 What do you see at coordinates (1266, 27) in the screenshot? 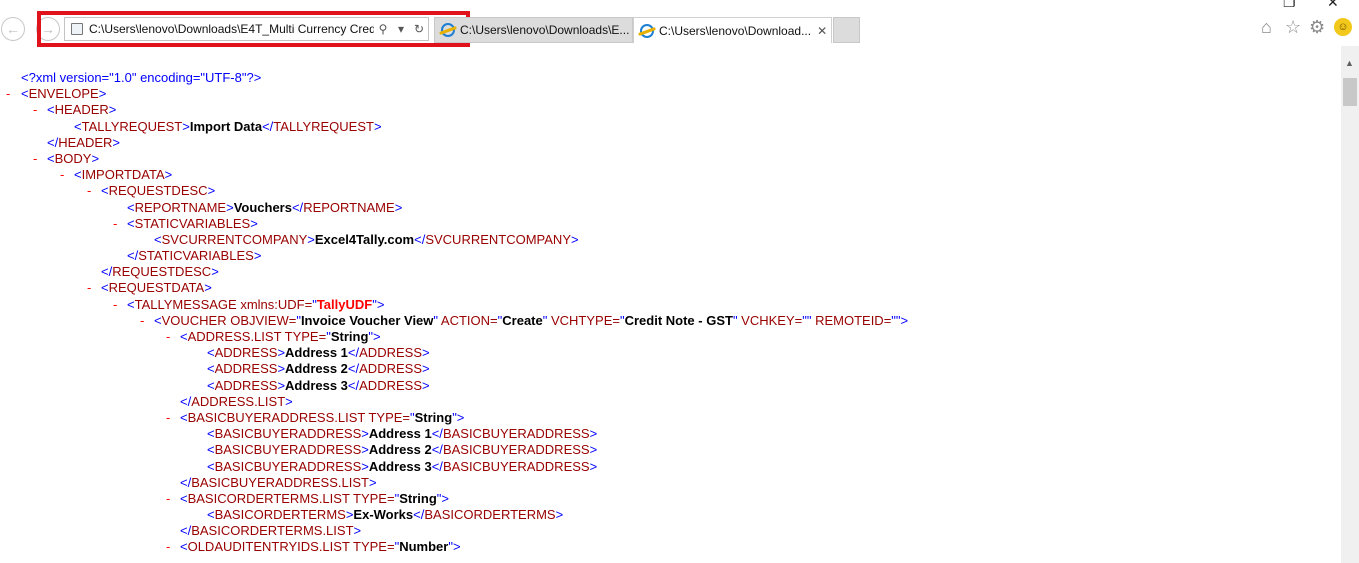
I see `home-icon: ⌂` at bounding box center [1266, 27].